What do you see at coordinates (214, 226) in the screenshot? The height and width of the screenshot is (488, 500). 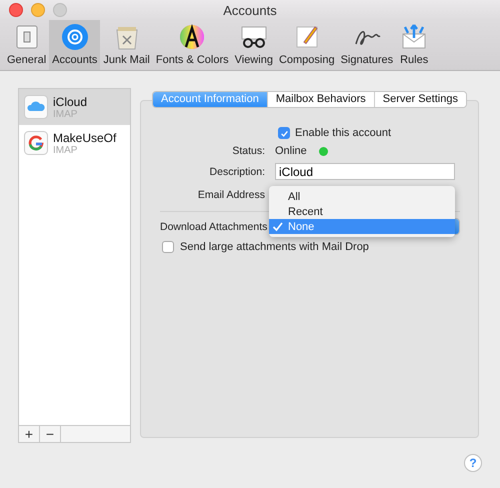 I see `field-label: Download Attachments` at bounding box center [214, 226].